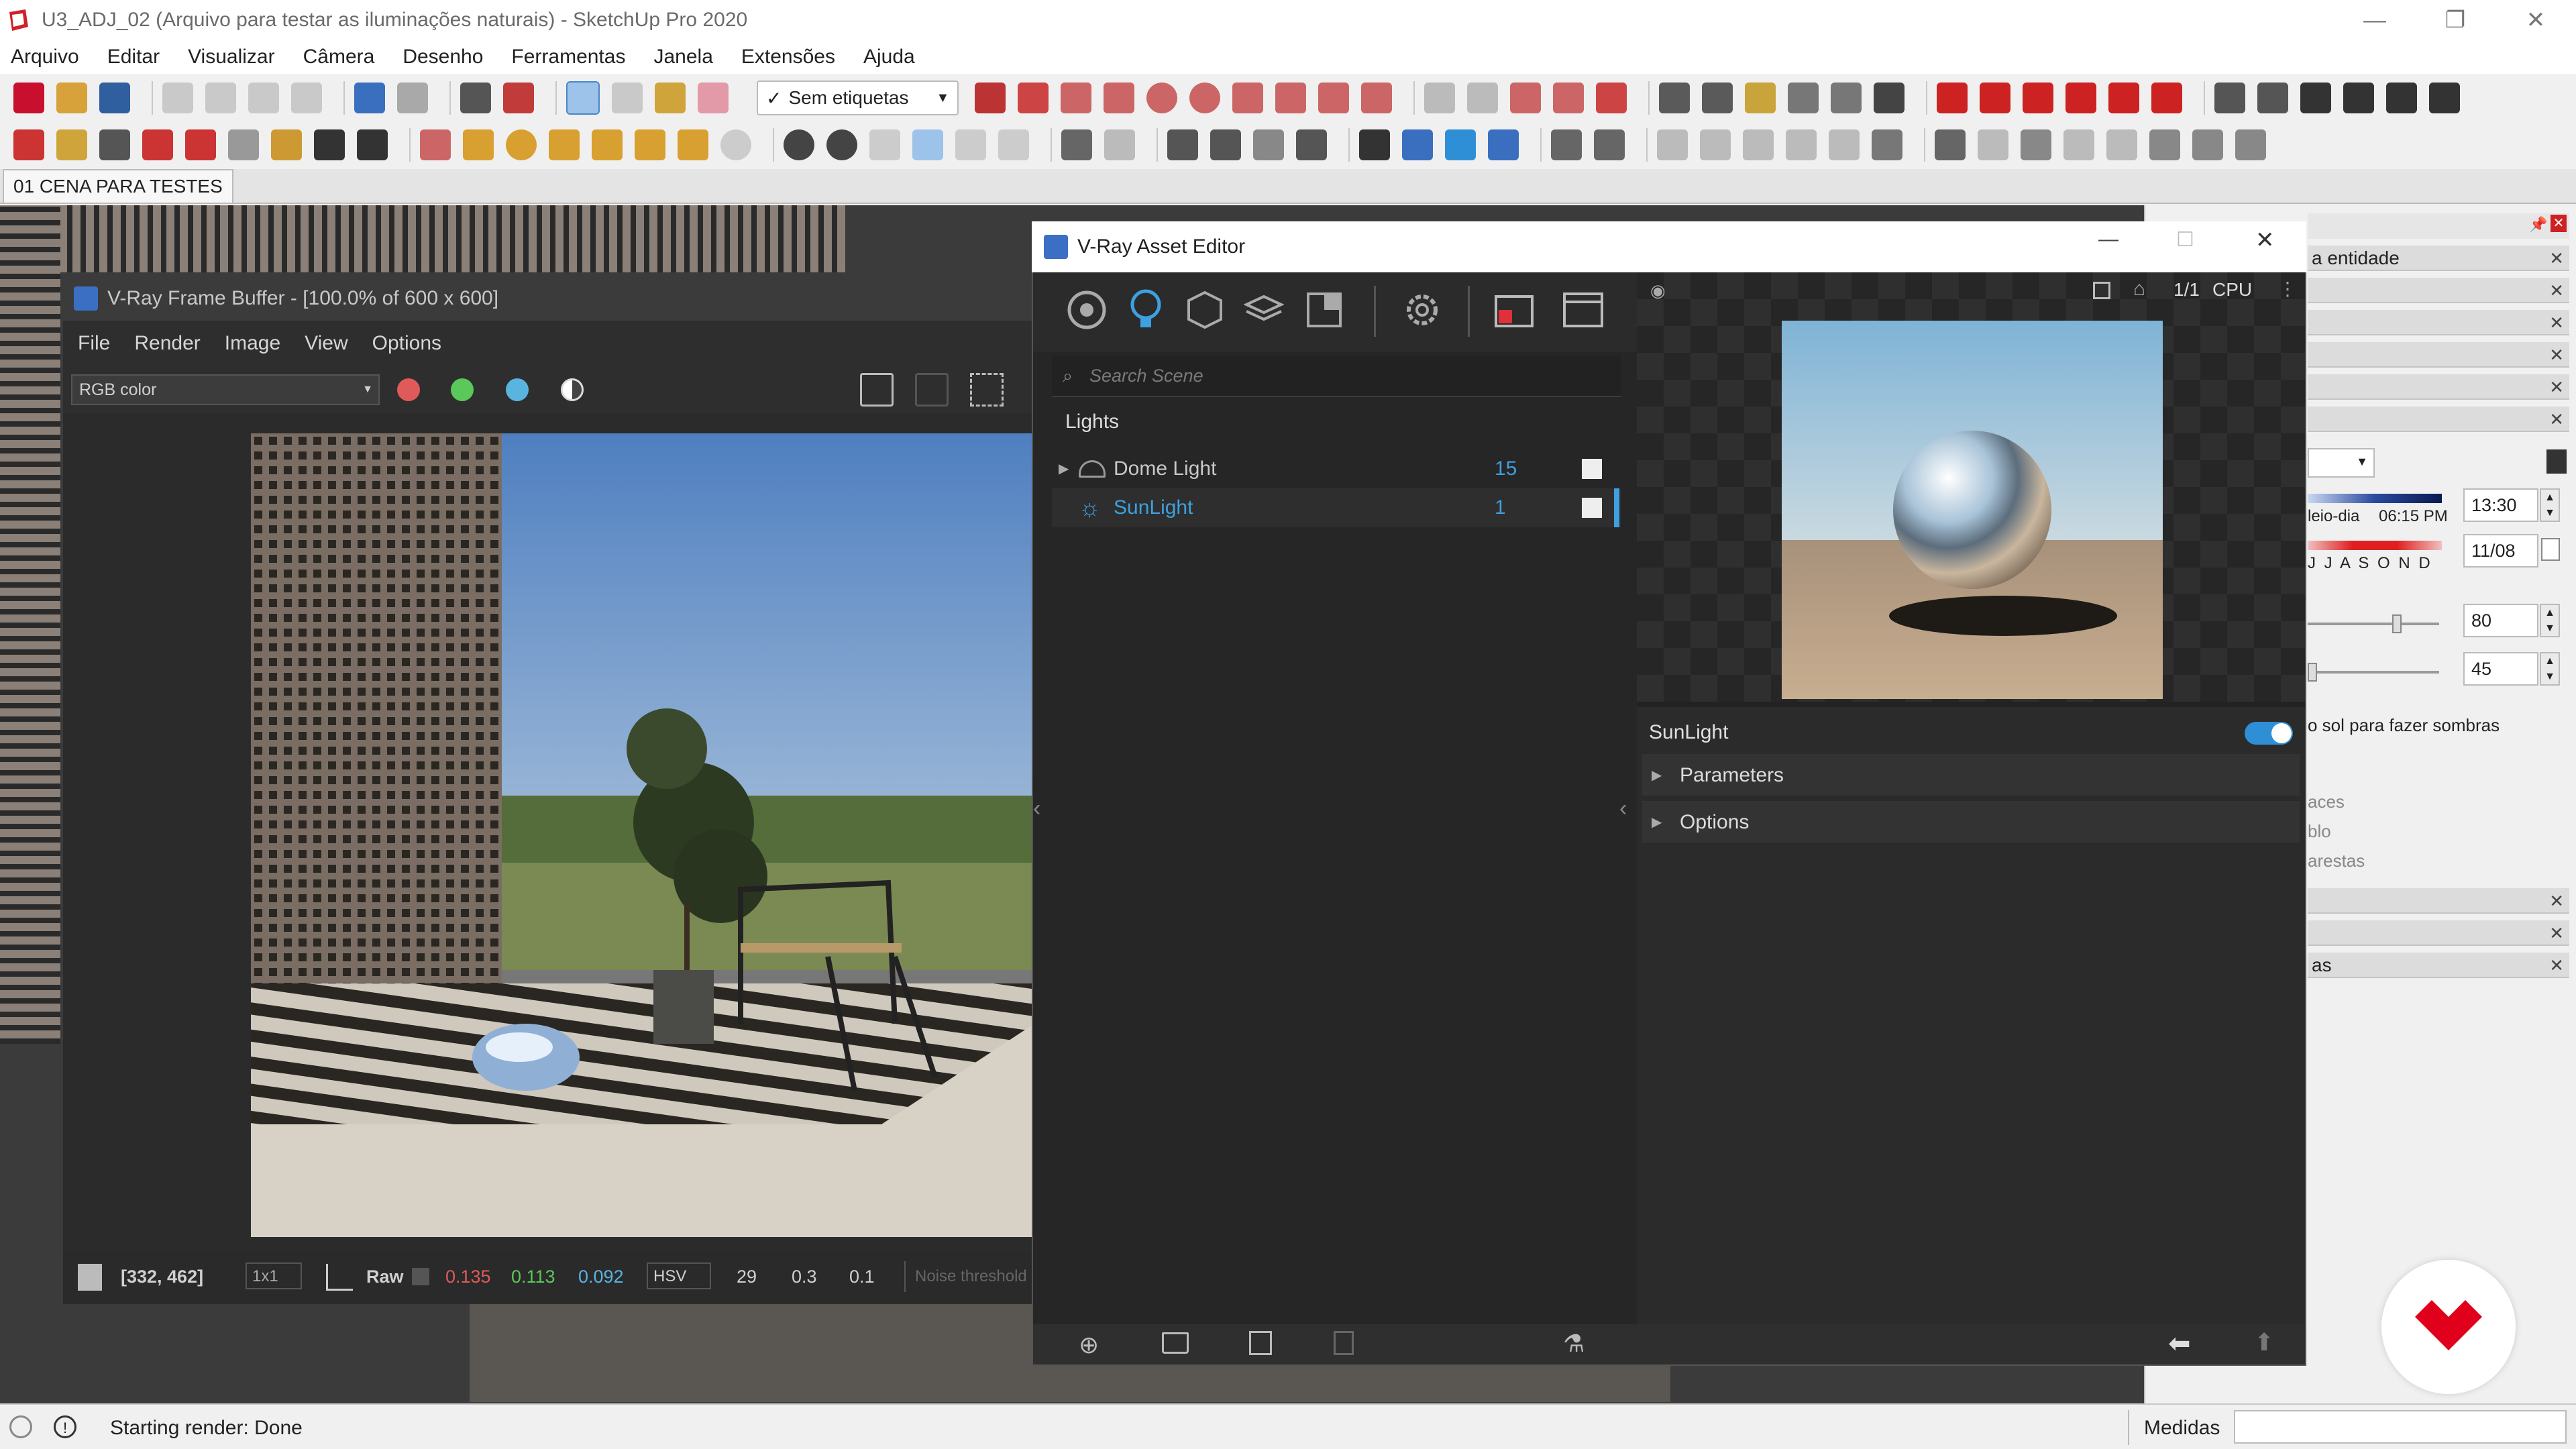 The width and height of the screenshot is (2576, 1449). Describe the element at coordinates (1658, 290) in the screenshot. I see `preview-toggle-icon: ◉` at that location.